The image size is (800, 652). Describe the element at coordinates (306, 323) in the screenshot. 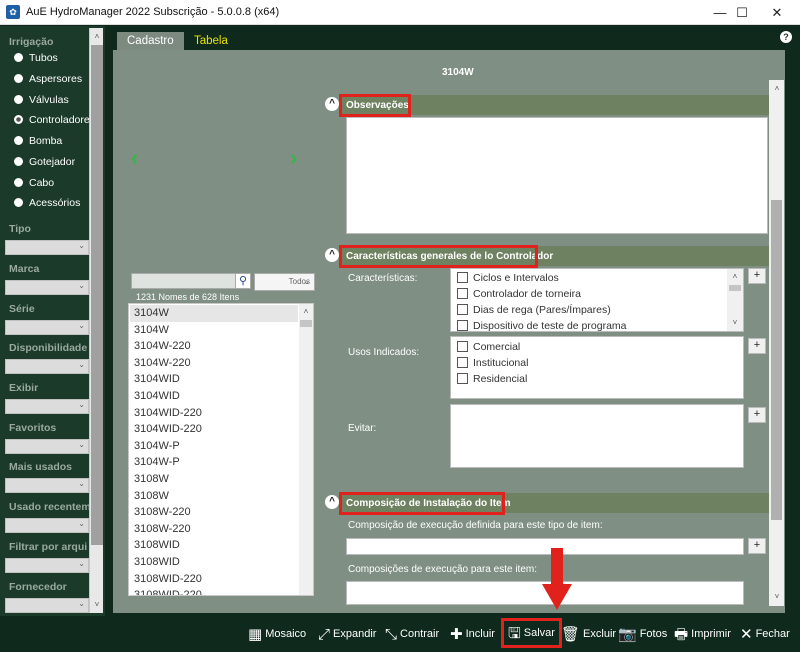

I see `list-scroll-thumb` at that location.